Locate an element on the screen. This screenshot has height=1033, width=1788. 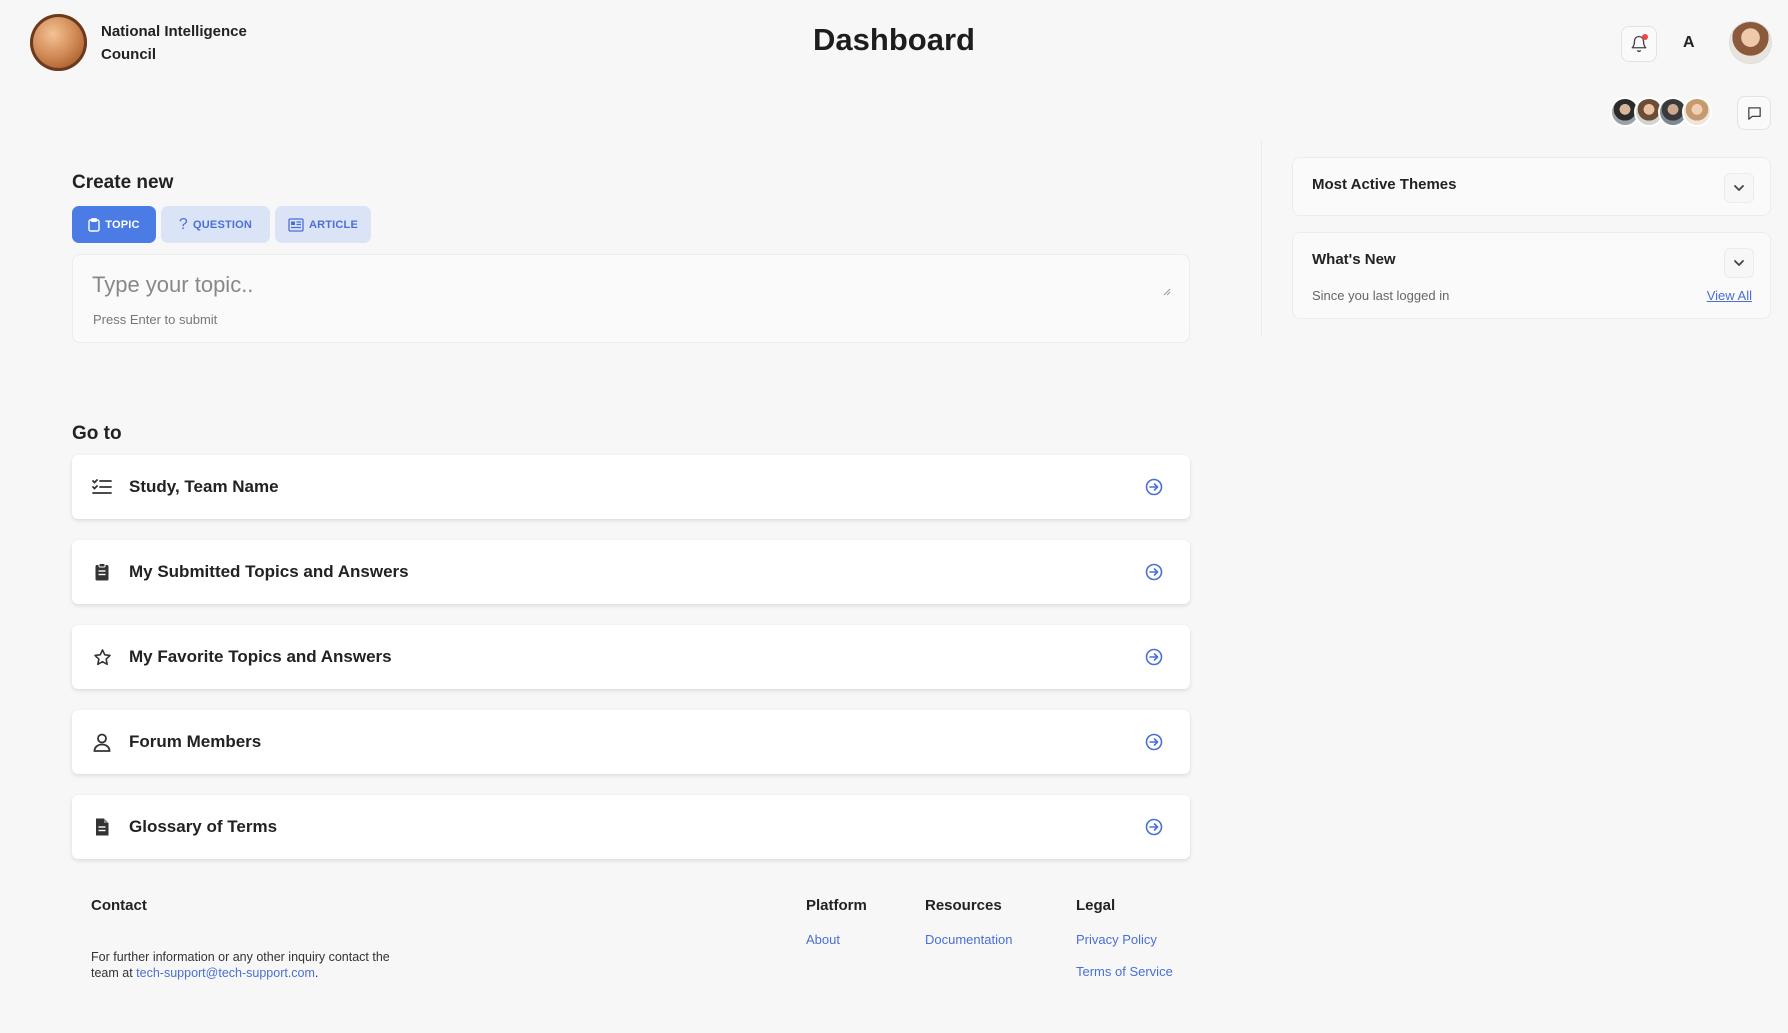
panel-title: What's New is located at coordinates (1354, 259).